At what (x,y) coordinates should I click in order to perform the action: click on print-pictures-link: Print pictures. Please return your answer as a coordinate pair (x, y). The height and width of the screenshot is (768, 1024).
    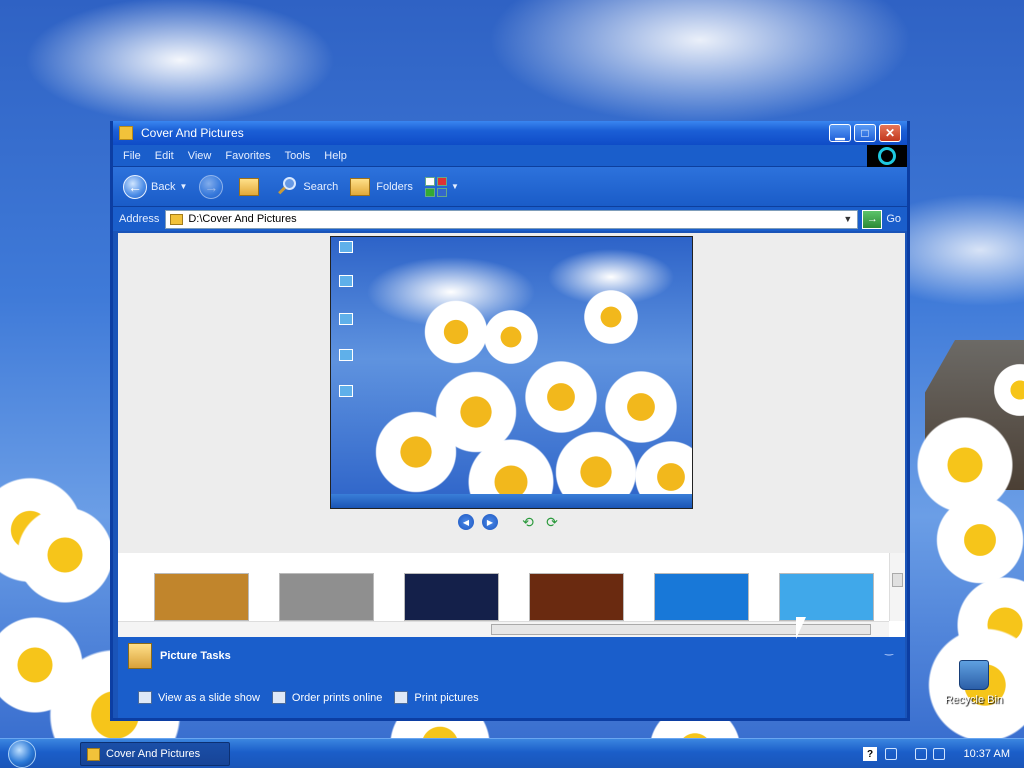
    Looking at the image, I should click on (436, 697).